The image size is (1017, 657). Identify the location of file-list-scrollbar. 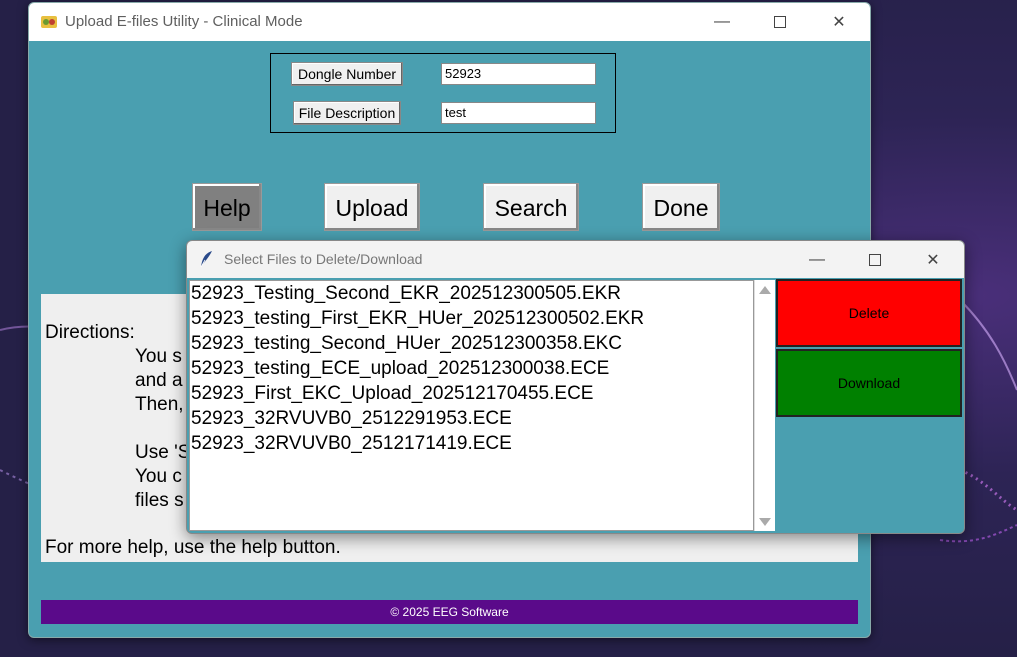
(764, 405).